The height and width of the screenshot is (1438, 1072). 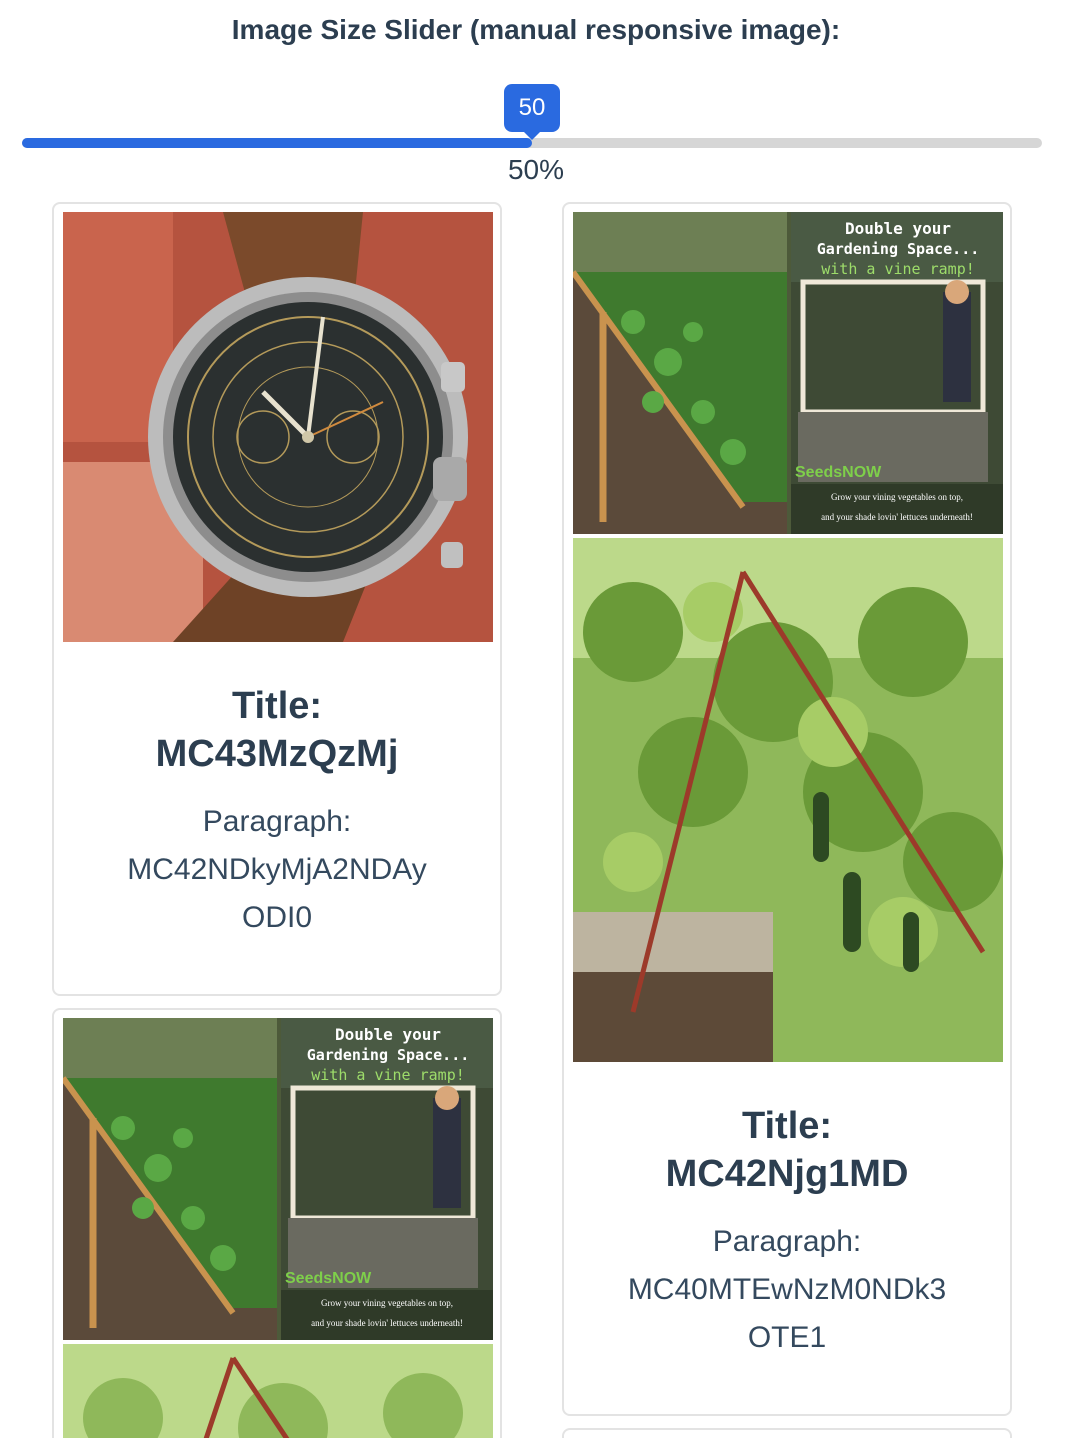 What do you see at coordinates (277, 917) in the screenshot?
I see `card-paragraph-value-cont: ODI0` at bounding box center [277, 917].